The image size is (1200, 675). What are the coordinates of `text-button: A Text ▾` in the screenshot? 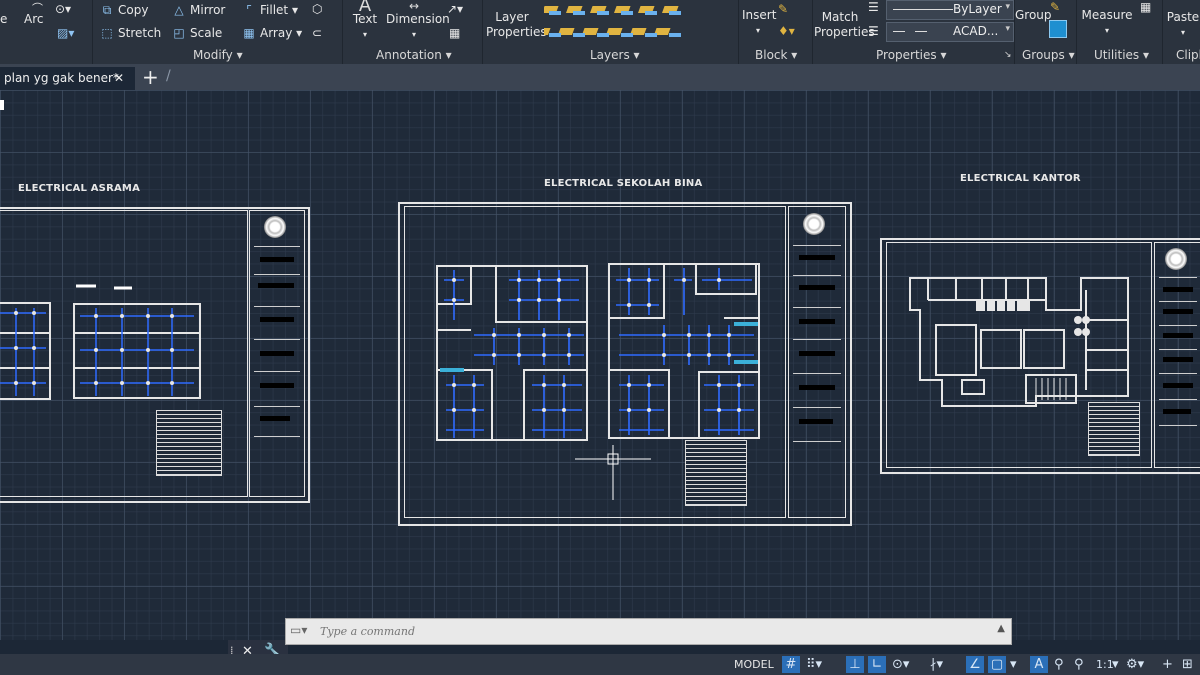 It's located at (365, 21).